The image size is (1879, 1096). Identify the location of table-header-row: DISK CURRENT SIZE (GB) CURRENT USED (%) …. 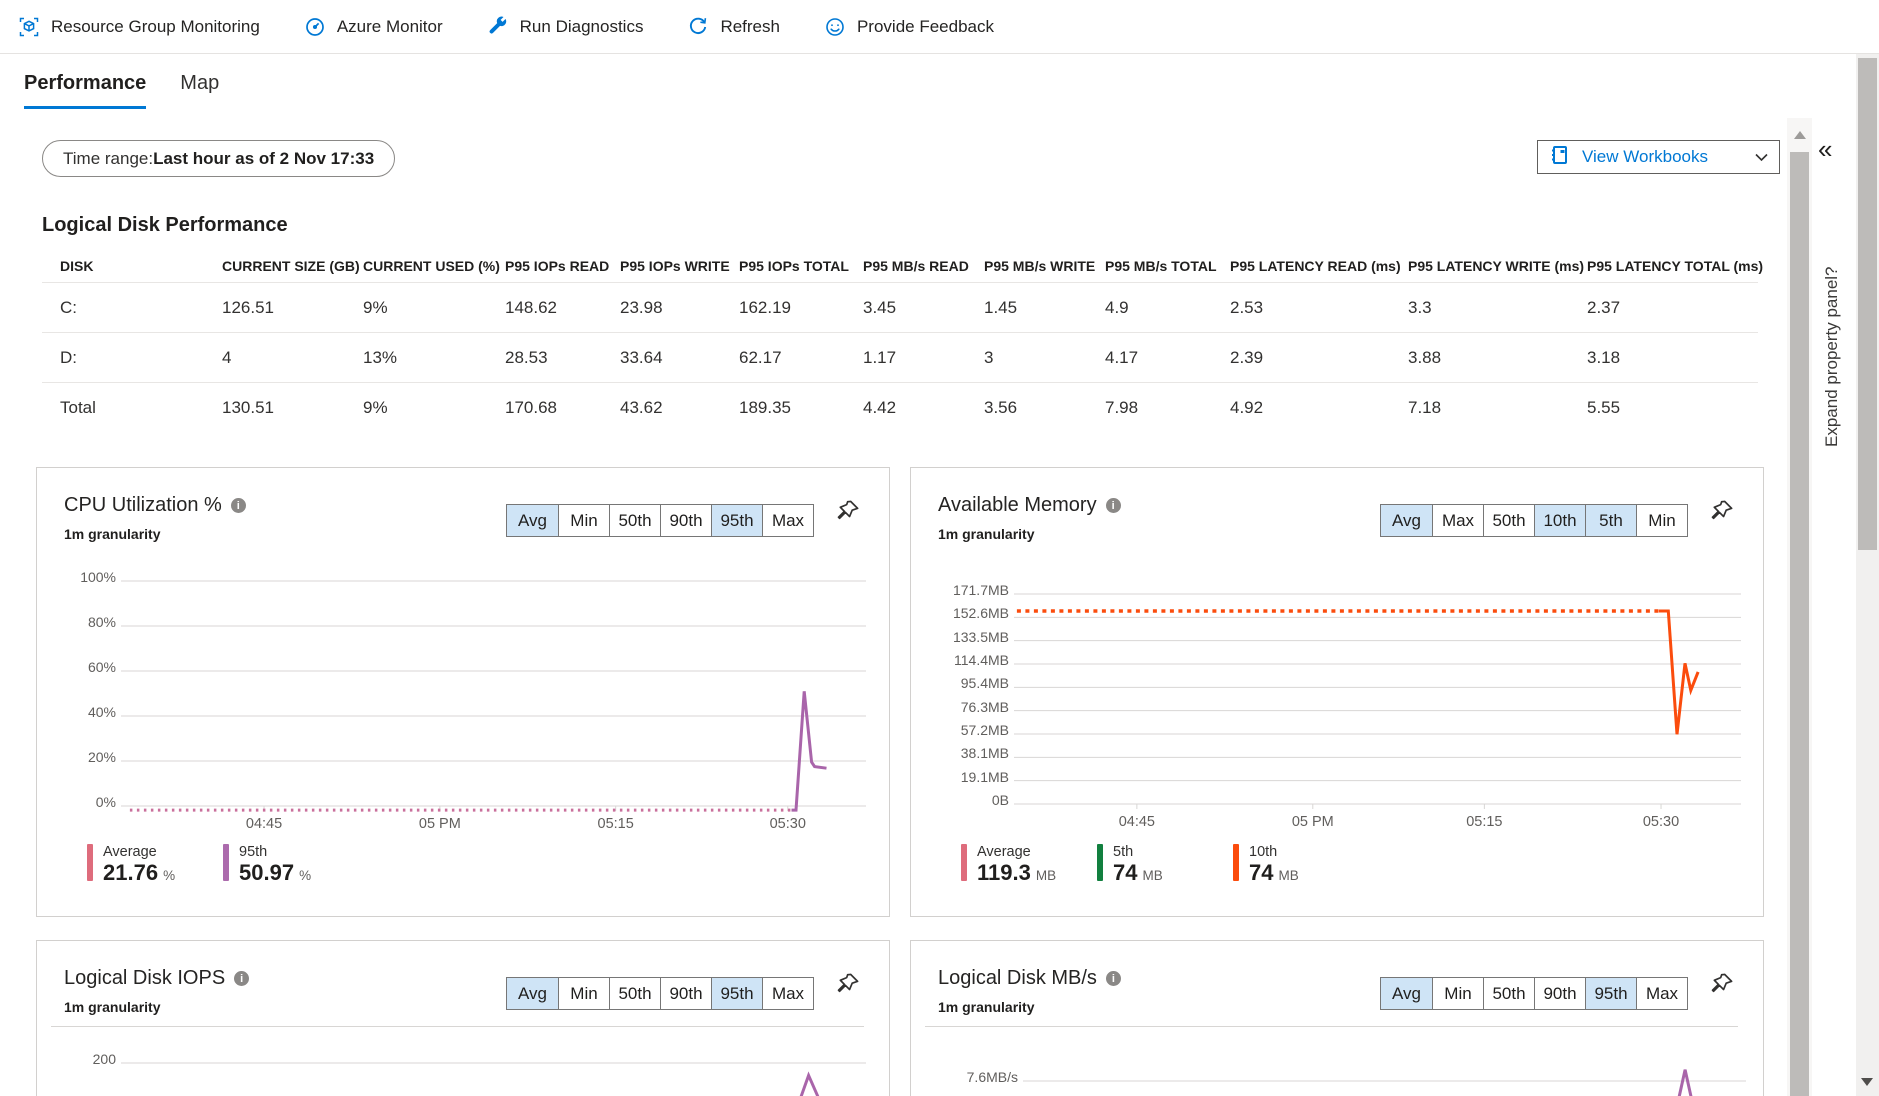
(902, 266).